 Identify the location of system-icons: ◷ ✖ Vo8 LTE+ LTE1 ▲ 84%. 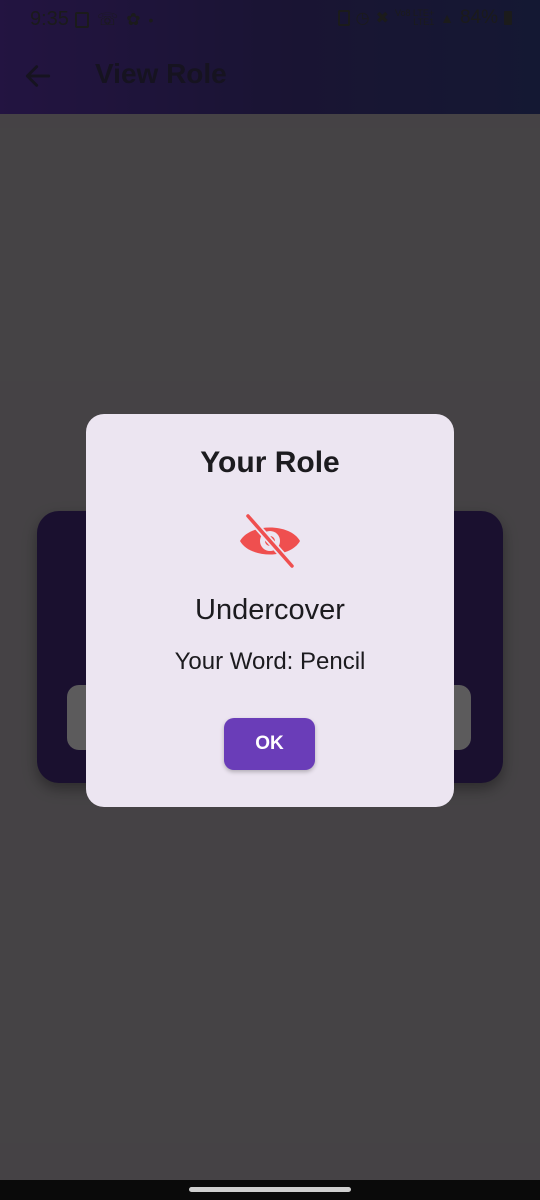
(424, 18).